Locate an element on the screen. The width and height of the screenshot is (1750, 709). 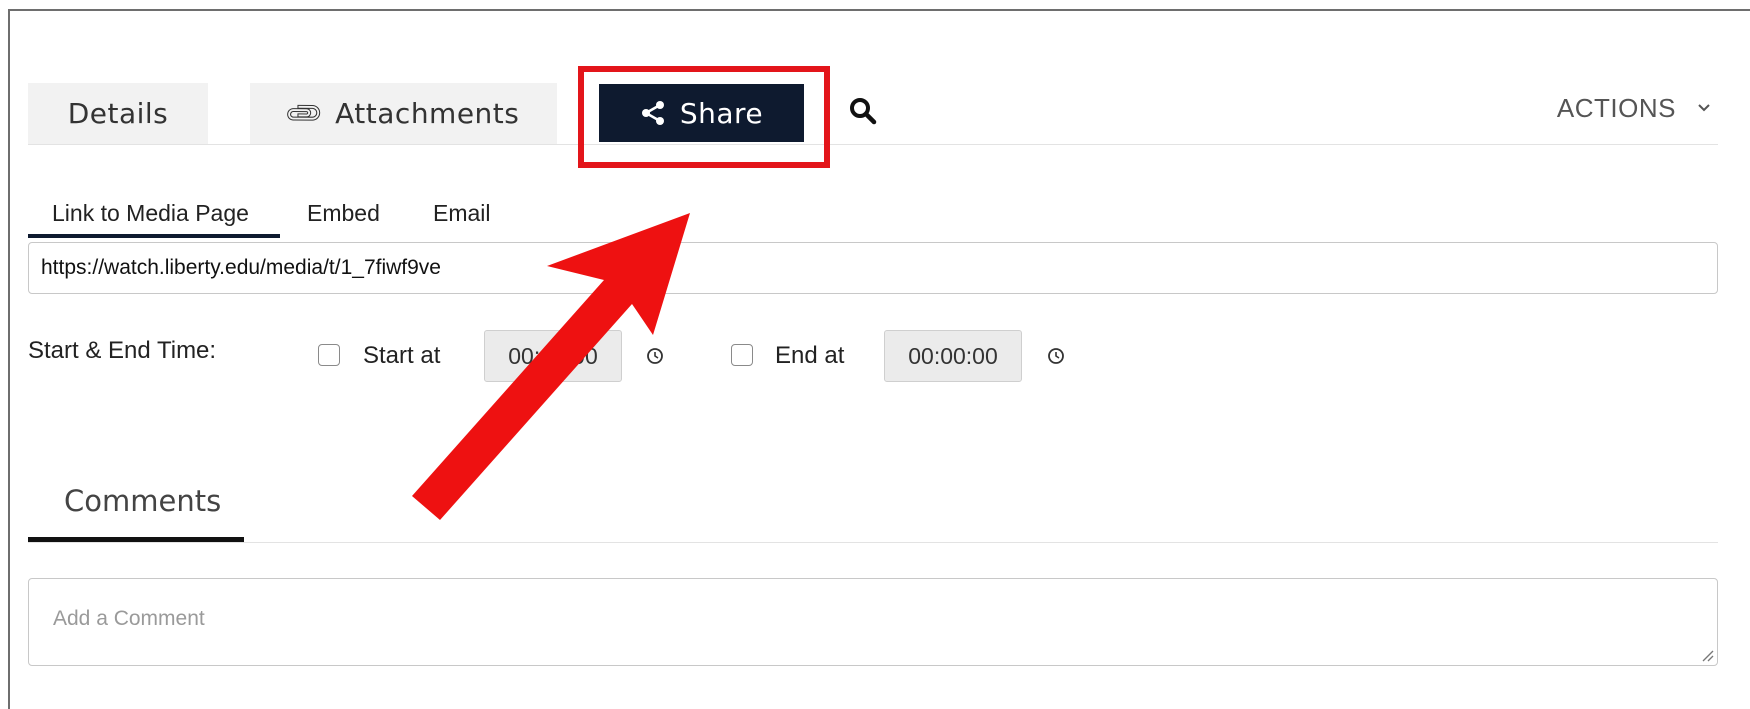
actions-label: ACTIONS is located at coordinates (1616, 107).